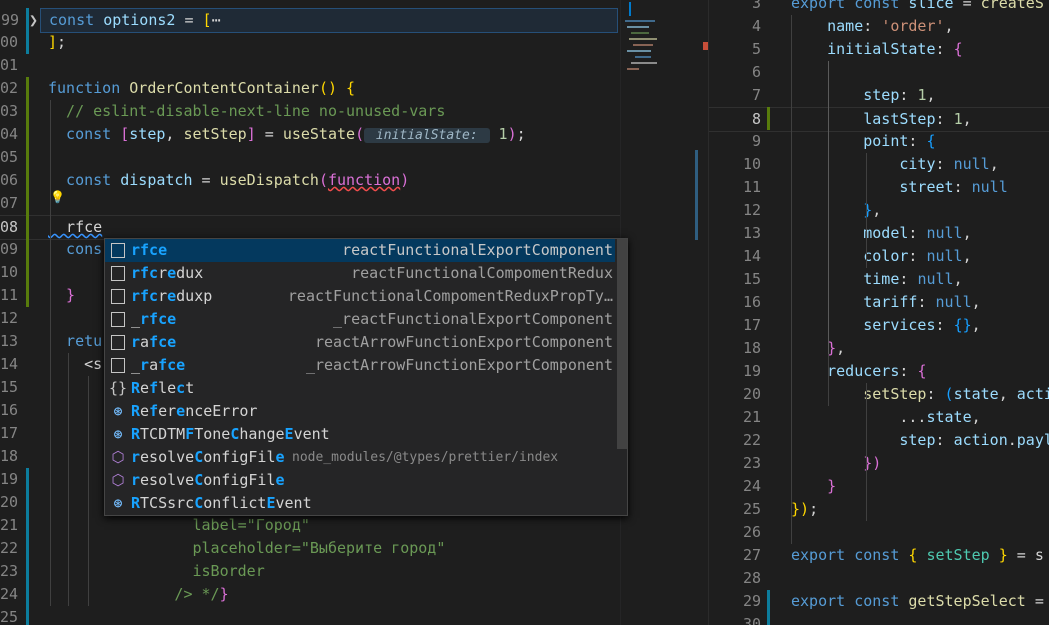  What do you see at coordinates (879, 187) in the screenshot?
I see `code-line: 11 street: null` at bounding box center [879, 187].